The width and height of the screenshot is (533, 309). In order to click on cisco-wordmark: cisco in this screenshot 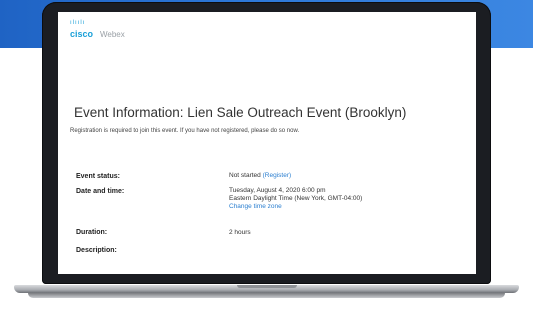, I will do `click(82, 34)`.